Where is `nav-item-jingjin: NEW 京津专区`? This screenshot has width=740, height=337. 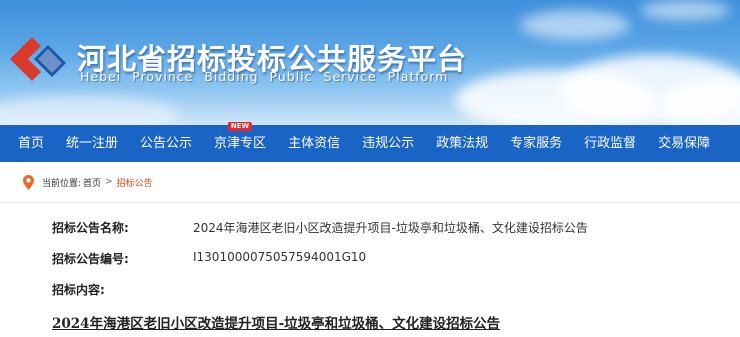 nav-item-jingjin: NEW 京津专区 is located at coordinates (240, 142).